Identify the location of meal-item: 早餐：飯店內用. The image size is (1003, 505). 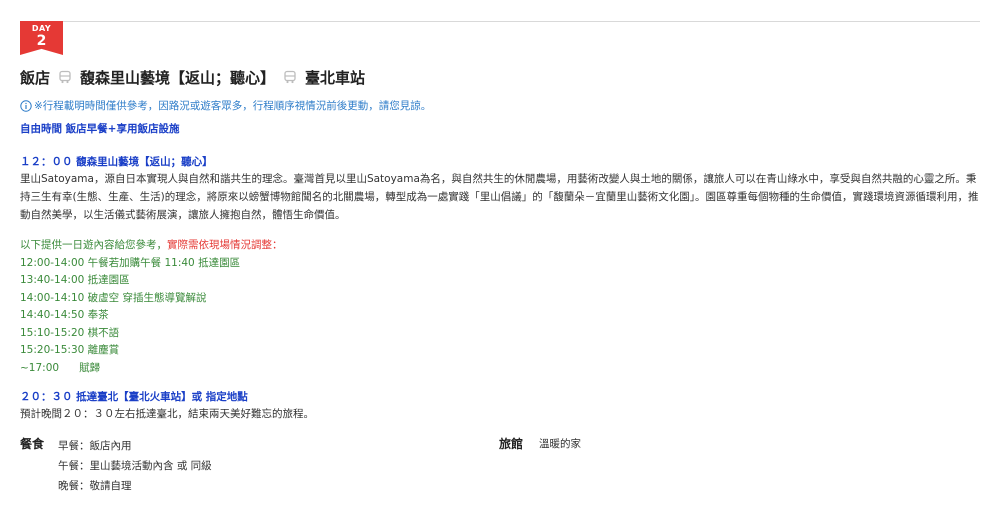
(95, 446).